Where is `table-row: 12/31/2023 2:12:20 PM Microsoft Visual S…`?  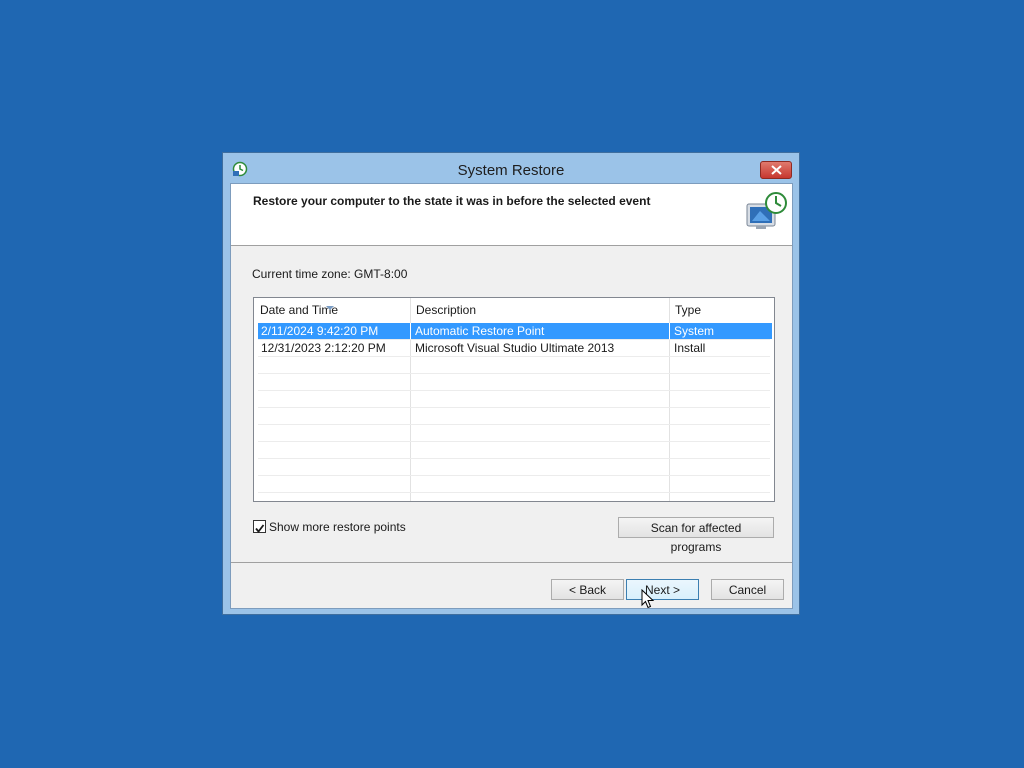 table-row: 12/31/2023 2:12:20 PM Microsoft Visual S… is located at coordinates (515, 348).